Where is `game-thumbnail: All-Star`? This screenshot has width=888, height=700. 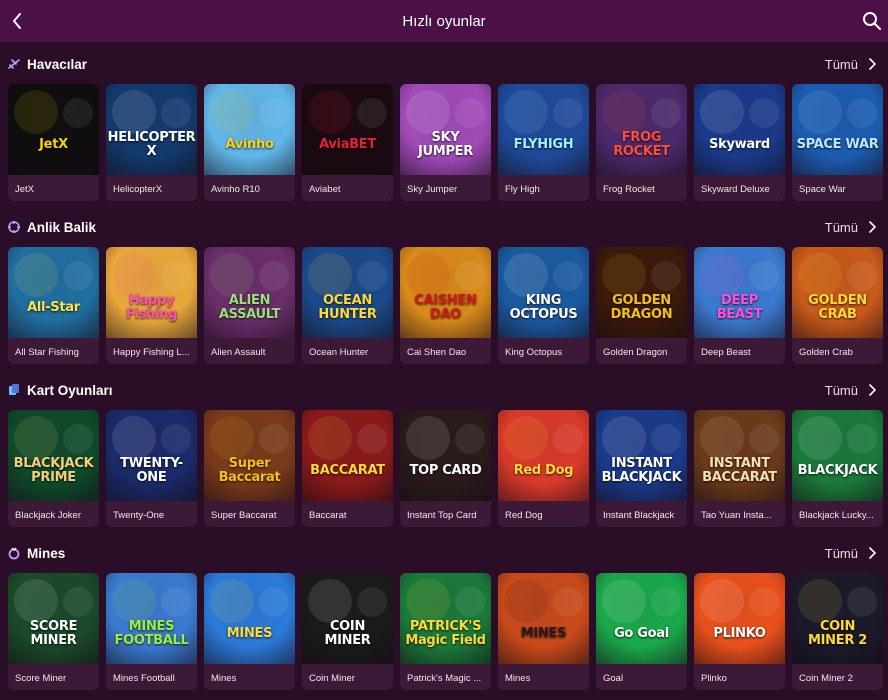 game-thumbnail: All-Star is located at coordinates (53, 292).